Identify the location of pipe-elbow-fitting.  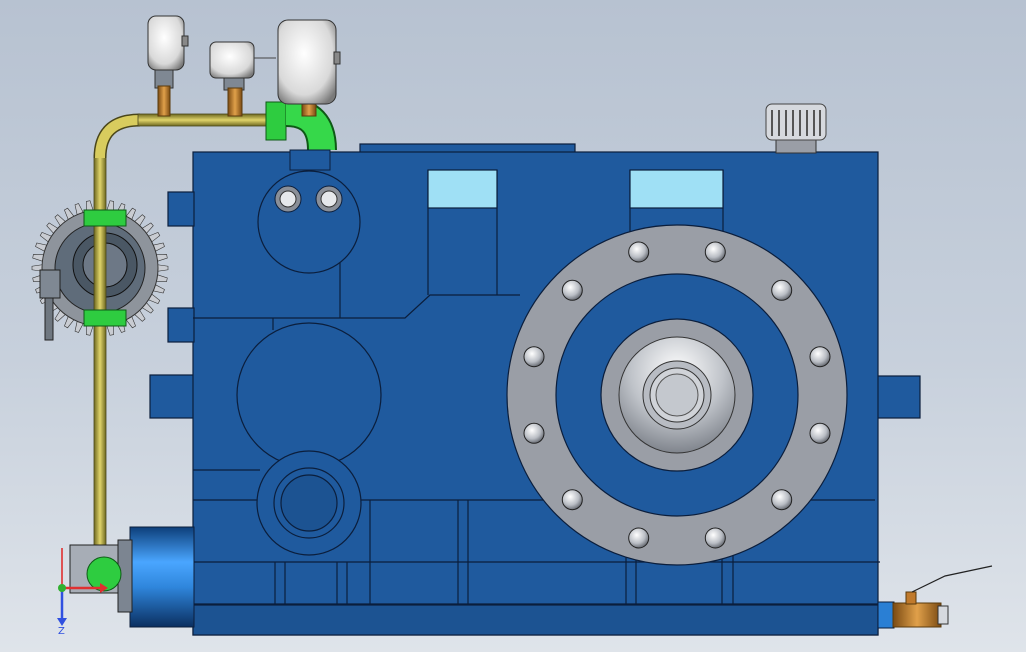
(276, 121).